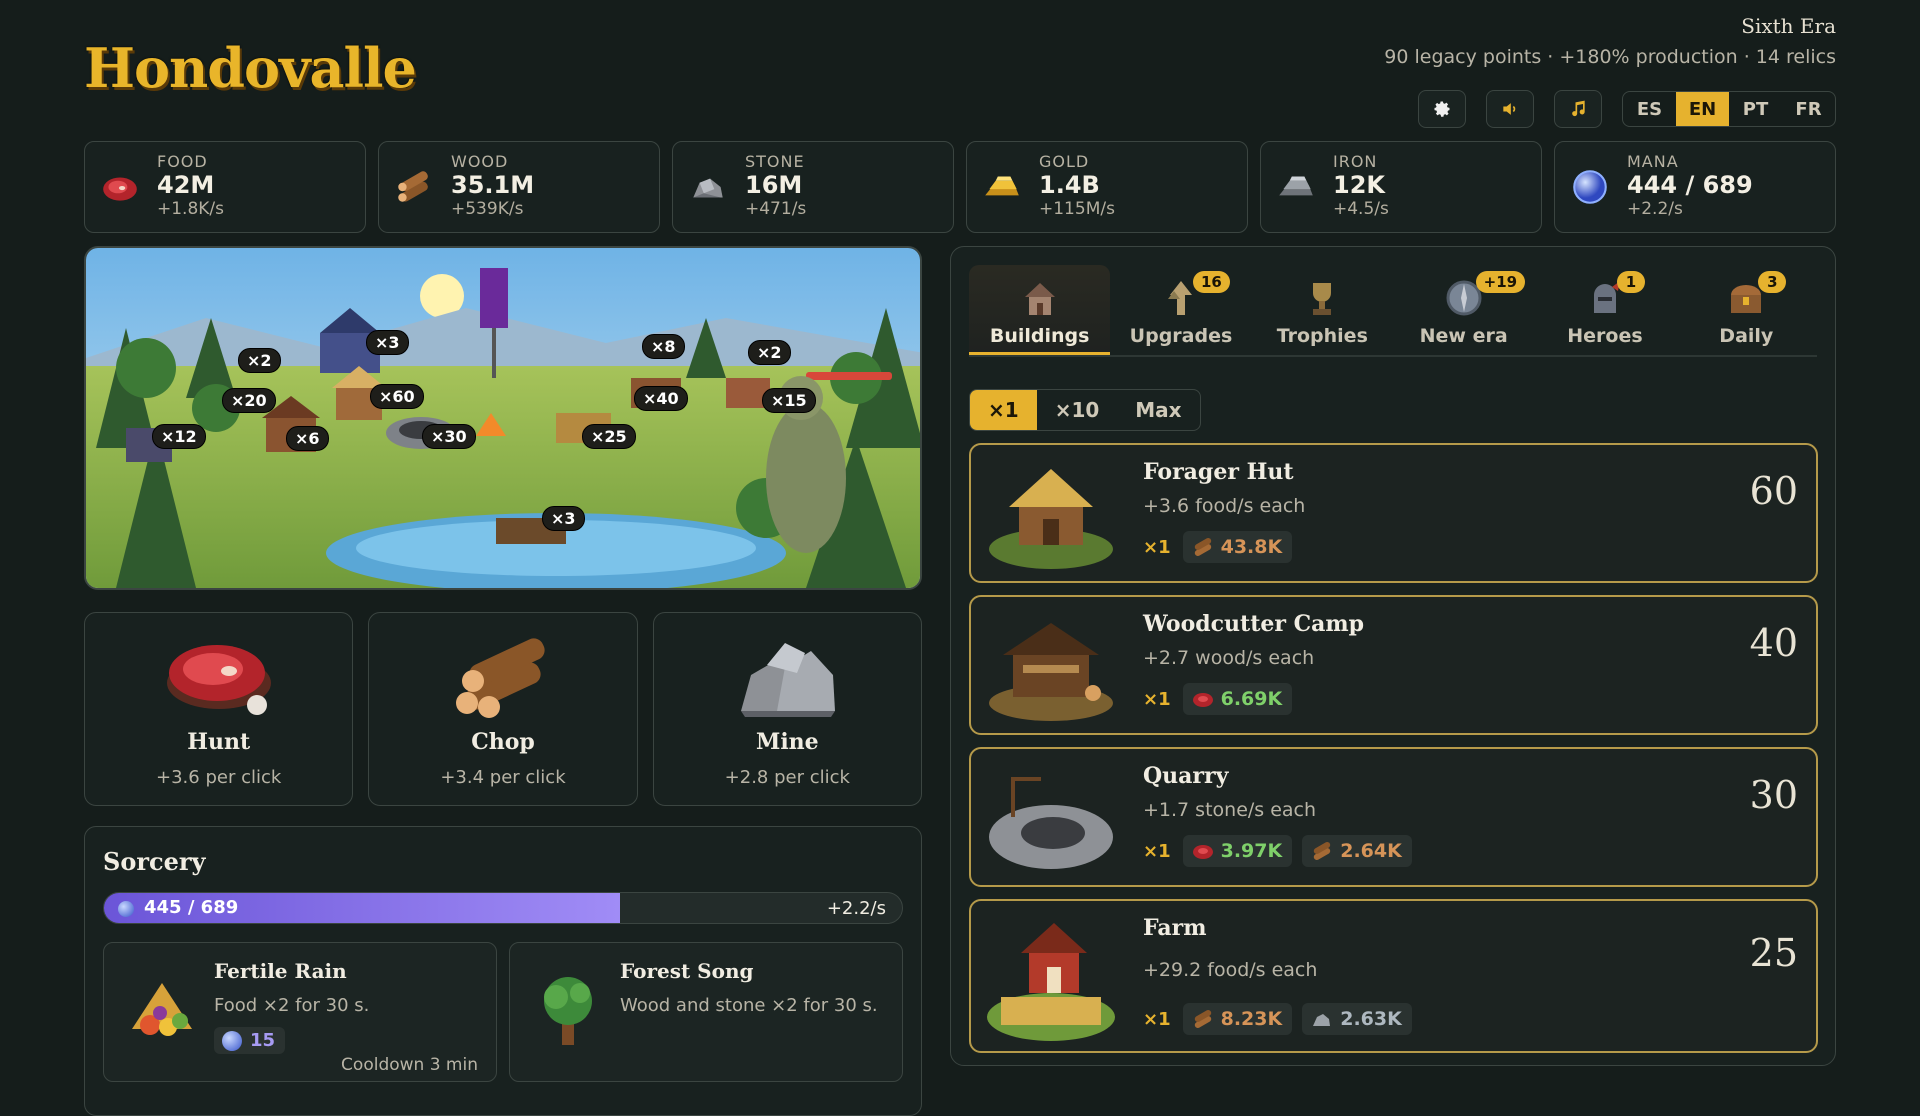 This screenshot has height=1116, width=1920. I want to click on settings-button, so click(1442, 109).